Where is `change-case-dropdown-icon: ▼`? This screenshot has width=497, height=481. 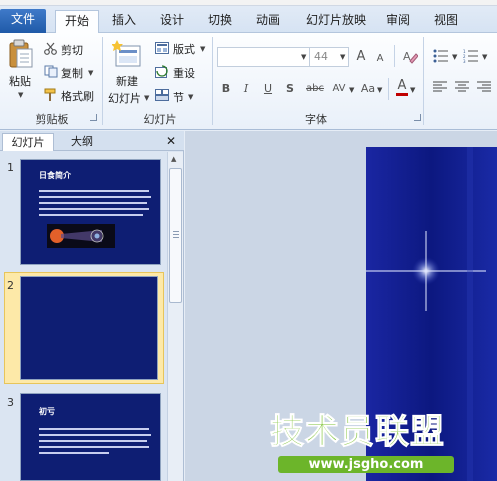 change-case-dropdown-icon: ▼ is located at coordinates (379, 90).